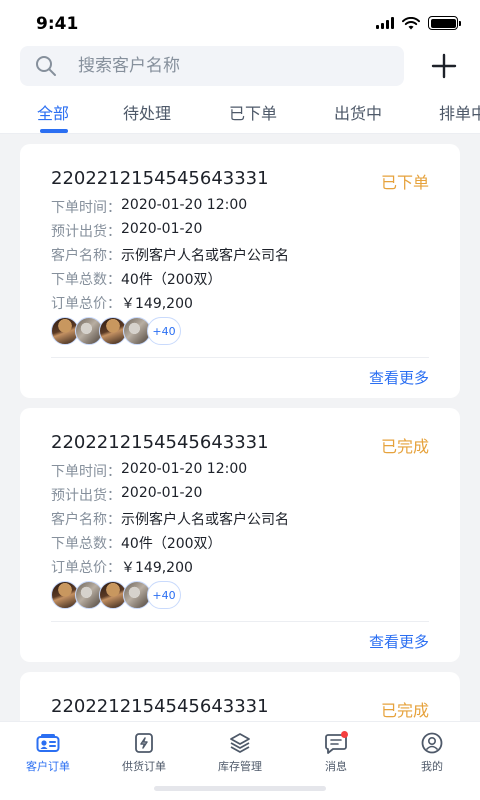 The image size is (480, 800). I want to click on status-bar: 9:41, so click(240, 22).